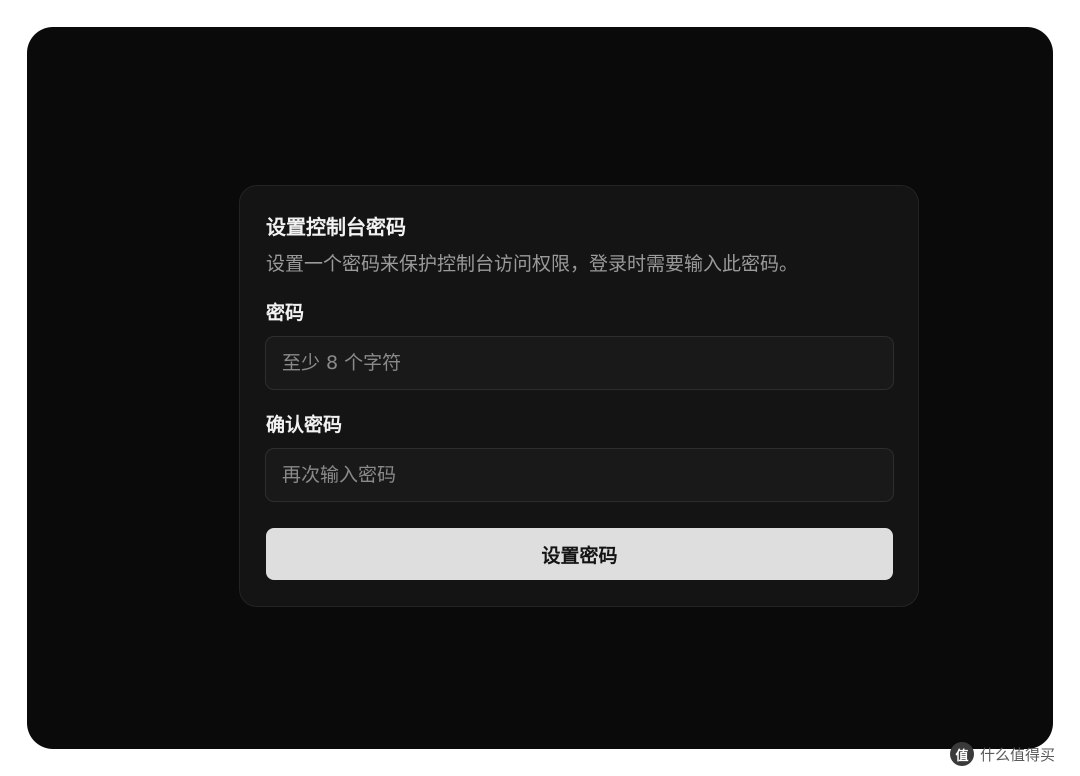 Image resolution: width=1080 pixels, height=776 pixels. Describe the element at coordinates (304, 425) in the screenshot. I see `confirm-password-label: 确认密码` at that location.